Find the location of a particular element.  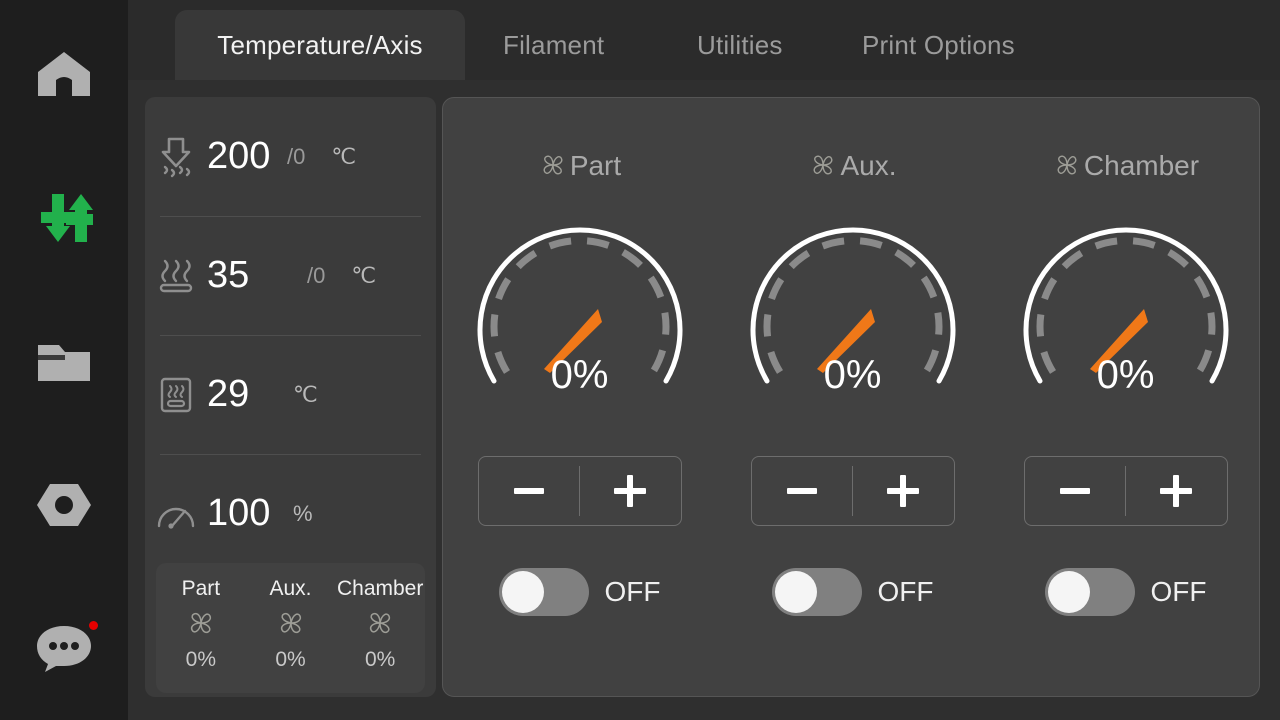

fan-title-label: Chamber is located at coordinates (1141, 165).